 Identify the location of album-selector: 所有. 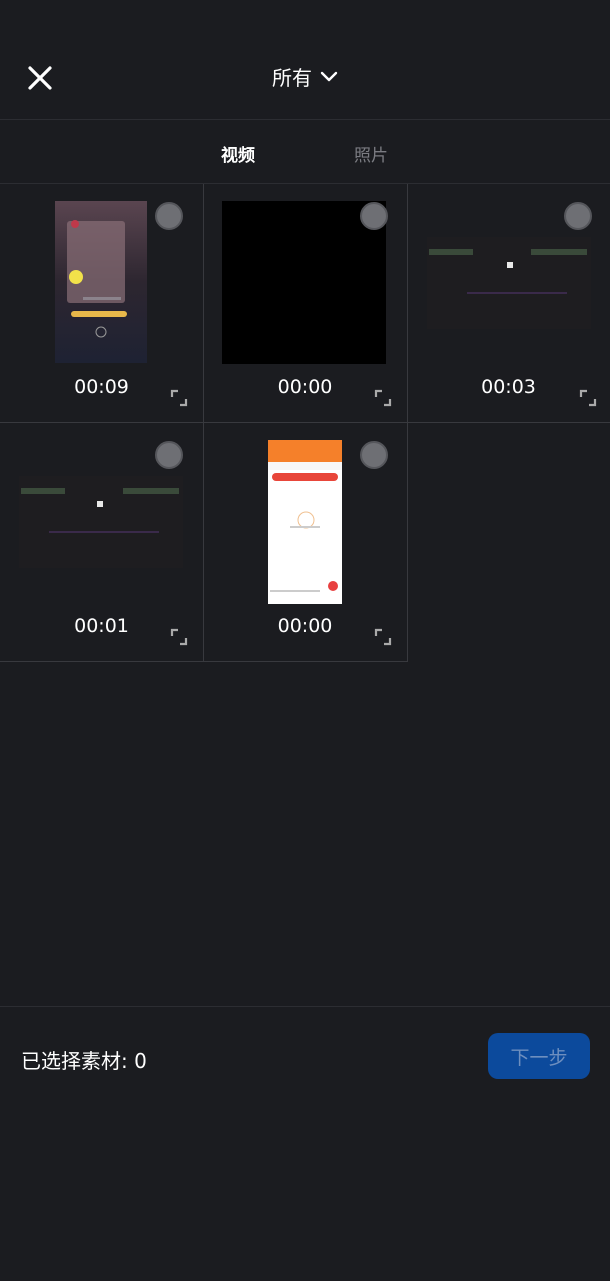
(305, 76).